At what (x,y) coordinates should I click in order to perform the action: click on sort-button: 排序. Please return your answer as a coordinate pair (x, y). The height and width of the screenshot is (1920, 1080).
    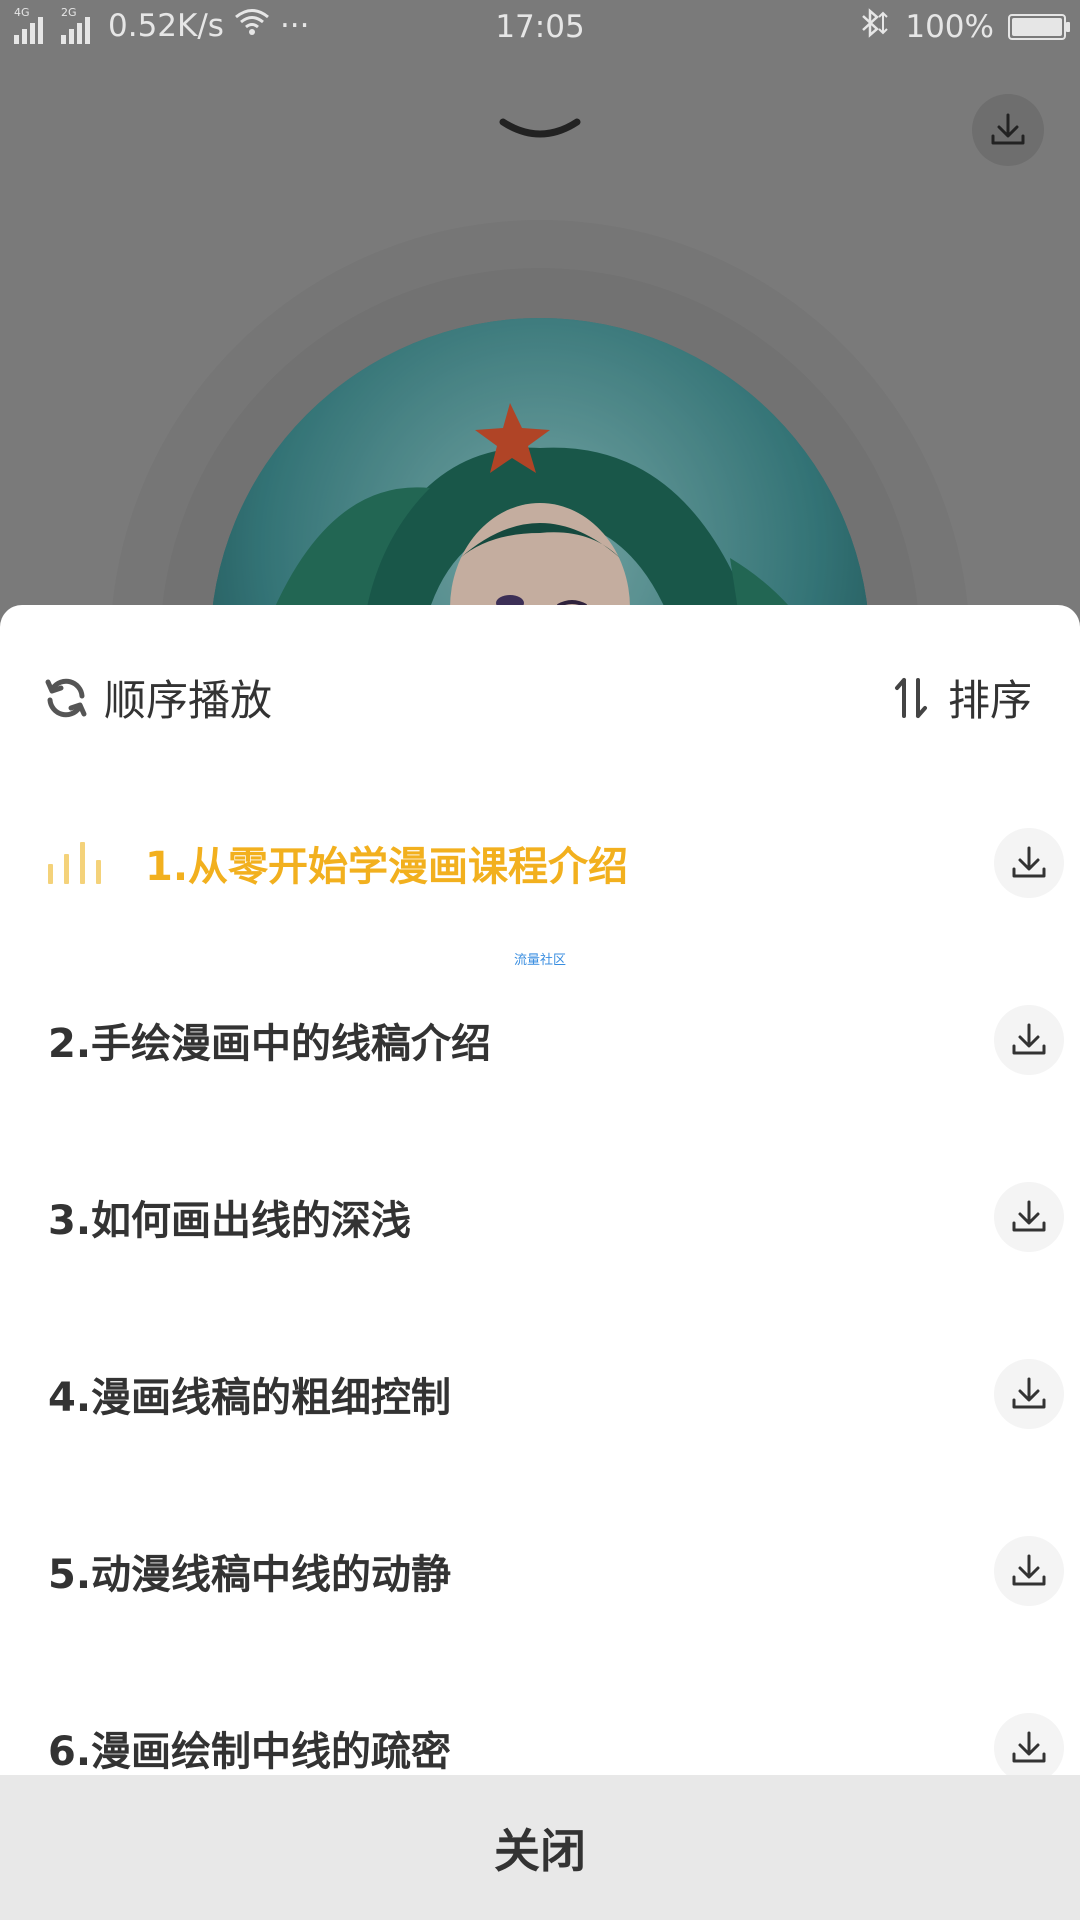
    Looking at the image, I should click on (963, 697).